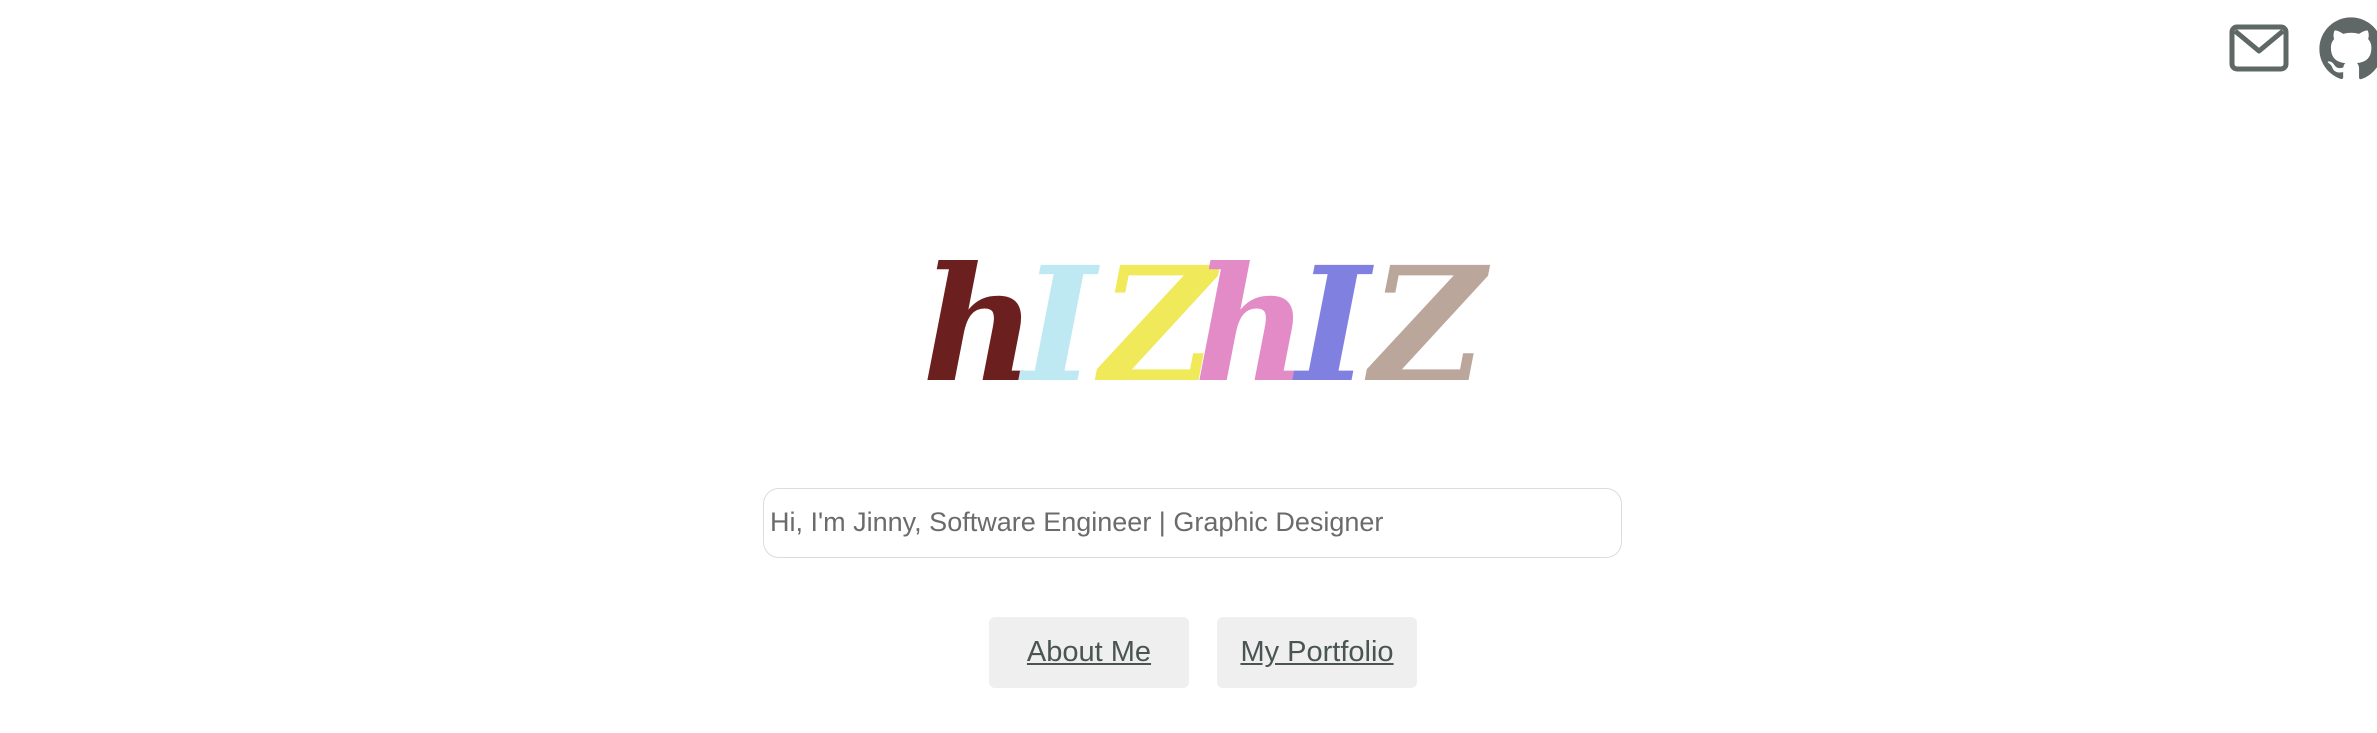 This screenshot has height=733, width=2377. What do you see at coordinates (1427, 325) in the screenshot?
I see `logo-letter: Z` at bounding box center [1427, 325].